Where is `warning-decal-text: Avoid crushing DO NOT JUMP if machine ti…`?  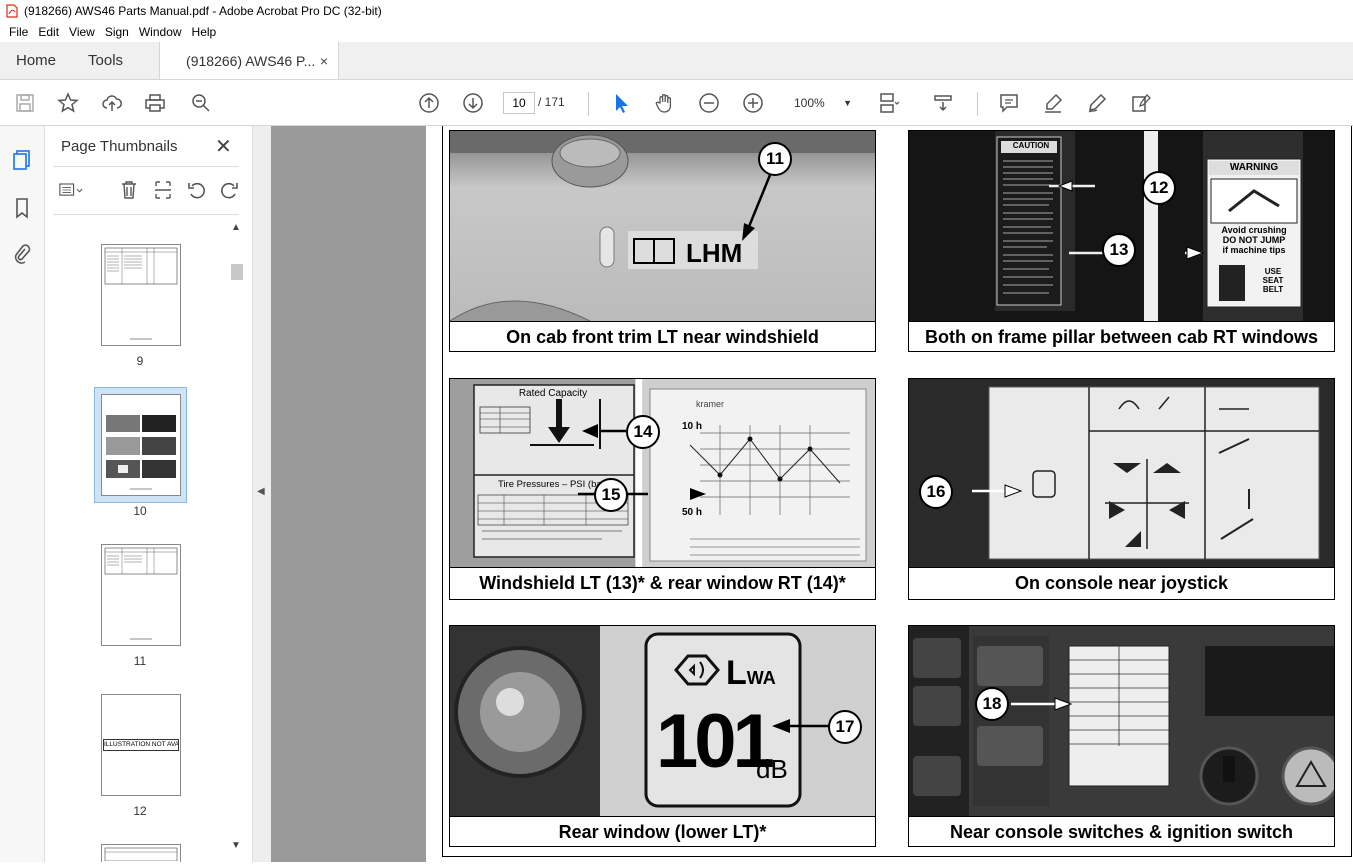 warning-decal-text: Avoid crushing DO NOT JUMP if machine ti… is located at coordinates (1254, 240).